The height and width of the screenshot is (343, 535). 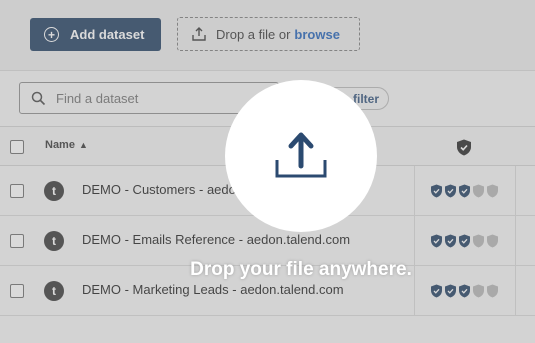 I want to click on drop-message: Drop your file anywhere., so click(x=301, y=269).